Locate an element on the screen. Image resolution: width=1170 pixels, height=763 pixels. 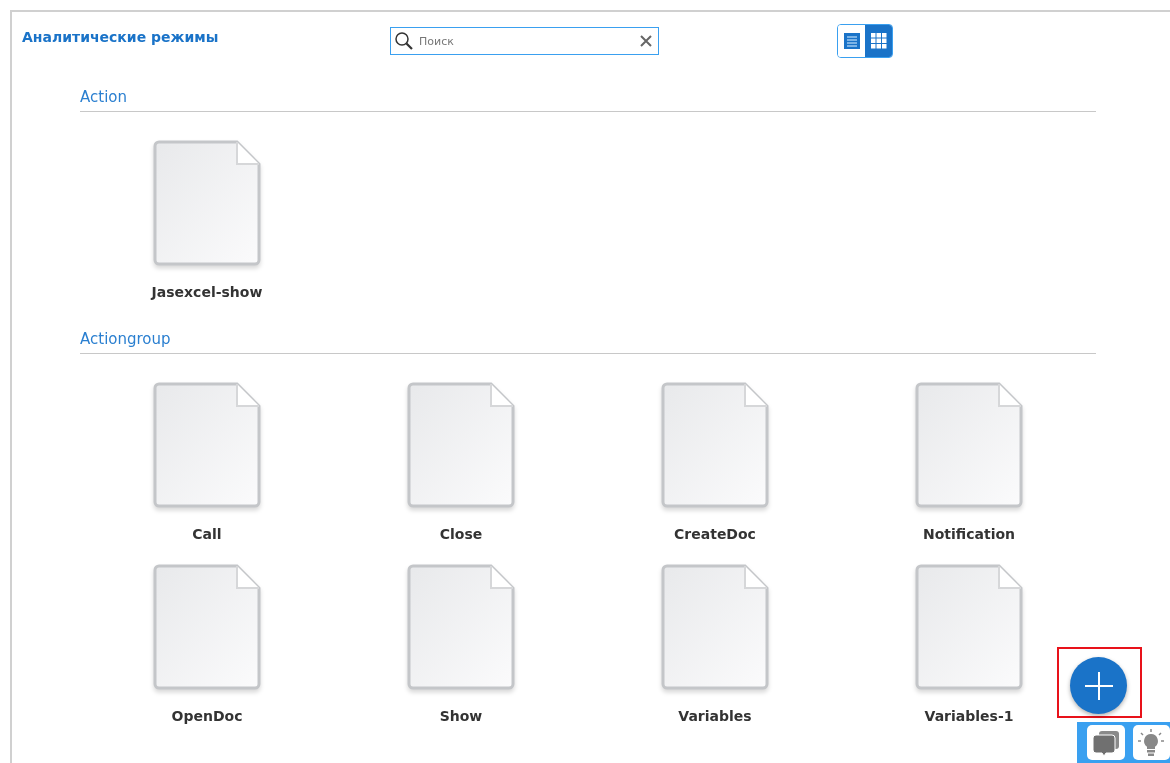
item-label: Variables is located at coordinates (715, 716).